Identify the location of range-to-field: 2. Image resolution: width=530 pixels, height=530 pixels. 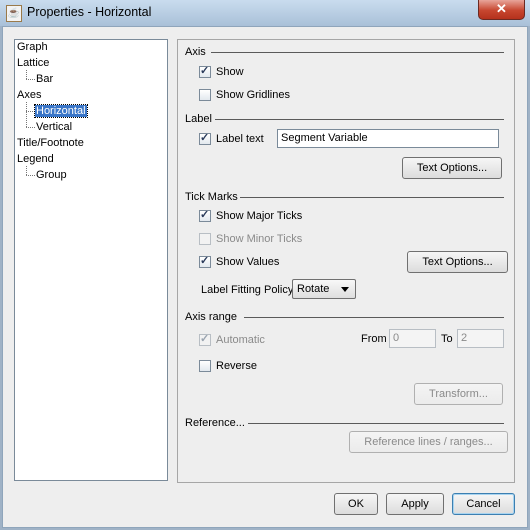
(480, 338).